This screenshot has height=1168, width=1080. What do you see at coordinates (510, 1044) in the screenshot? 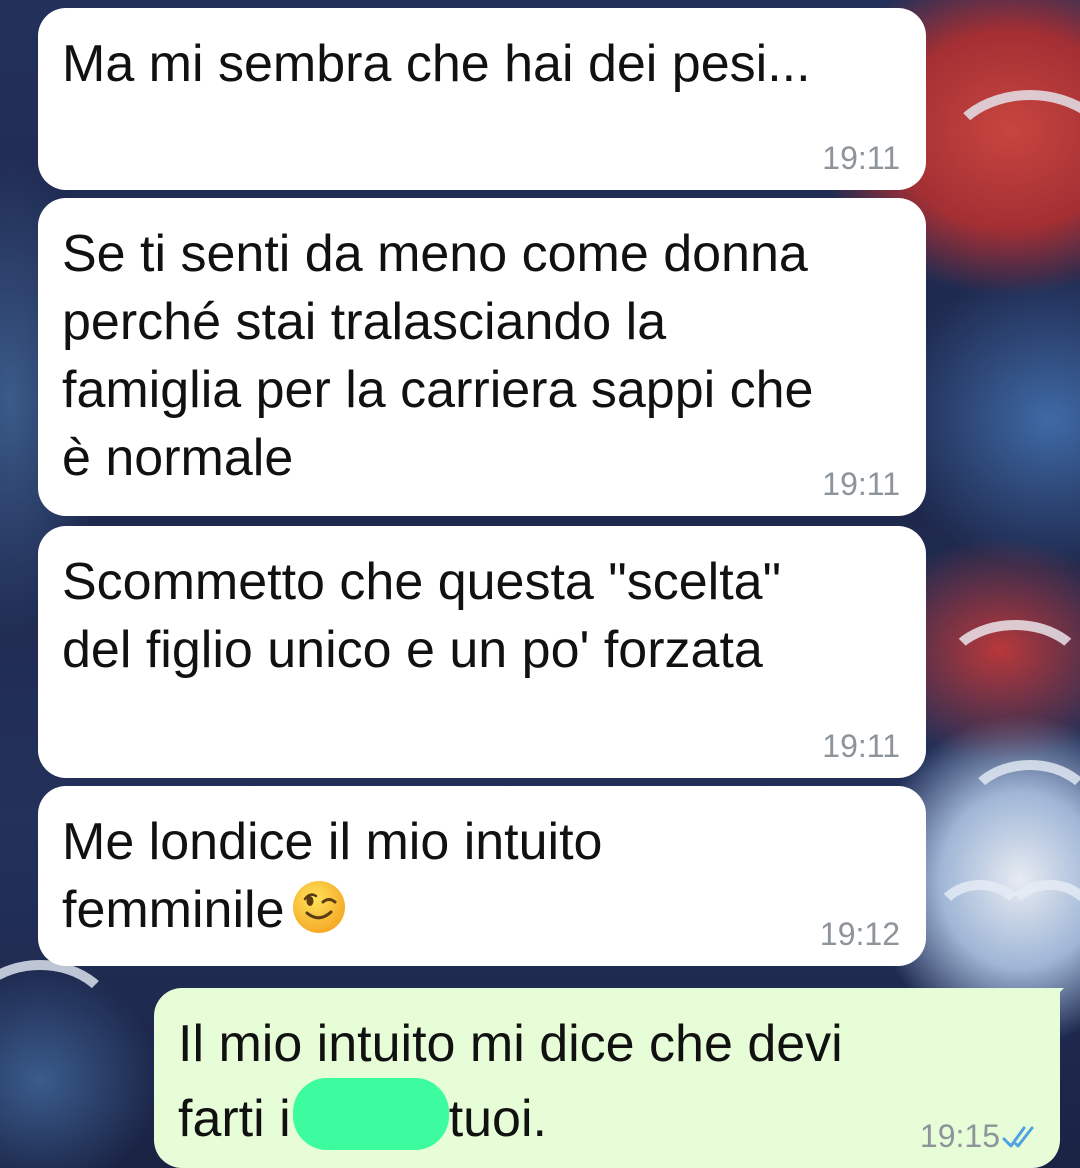
I see `message-text-line: Il mio intuito mi dice che devi` at bounding box center [510, 1044].